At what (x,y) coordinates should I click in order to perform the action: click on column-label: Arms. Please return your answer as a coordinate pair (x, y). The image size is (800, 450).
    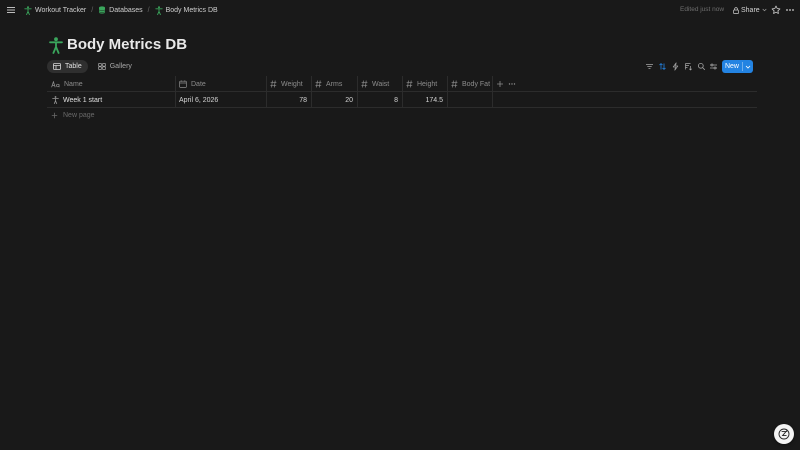
    Looking at the image, I should click on (334, 84).